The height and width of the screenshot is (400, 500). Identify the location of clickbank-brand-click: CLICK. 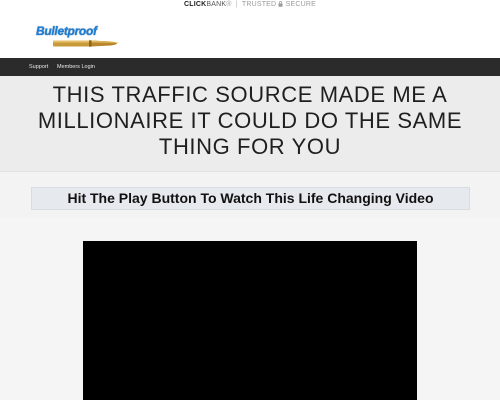
(195, 4).